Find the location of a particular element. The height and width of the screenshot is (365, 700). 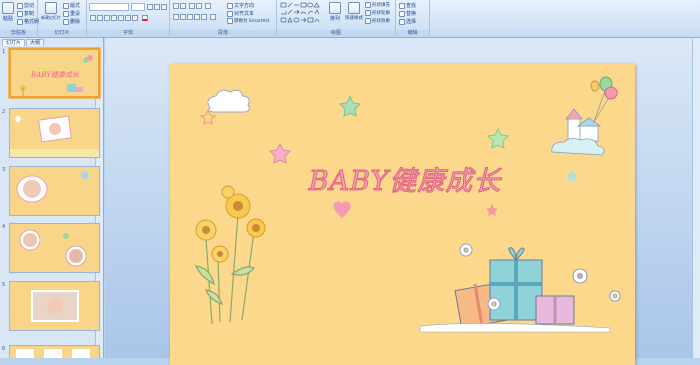

paste-icon is located at coordinates (8, 8).